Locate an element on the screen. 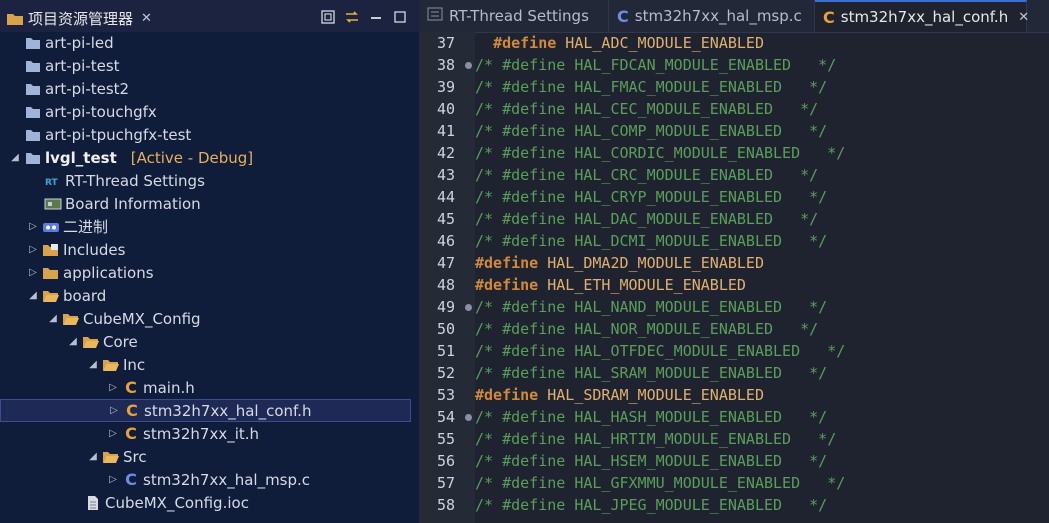 The width and height of the screenshot is (1049, 523). line-number: 54 is located at coordinates (446, 417).